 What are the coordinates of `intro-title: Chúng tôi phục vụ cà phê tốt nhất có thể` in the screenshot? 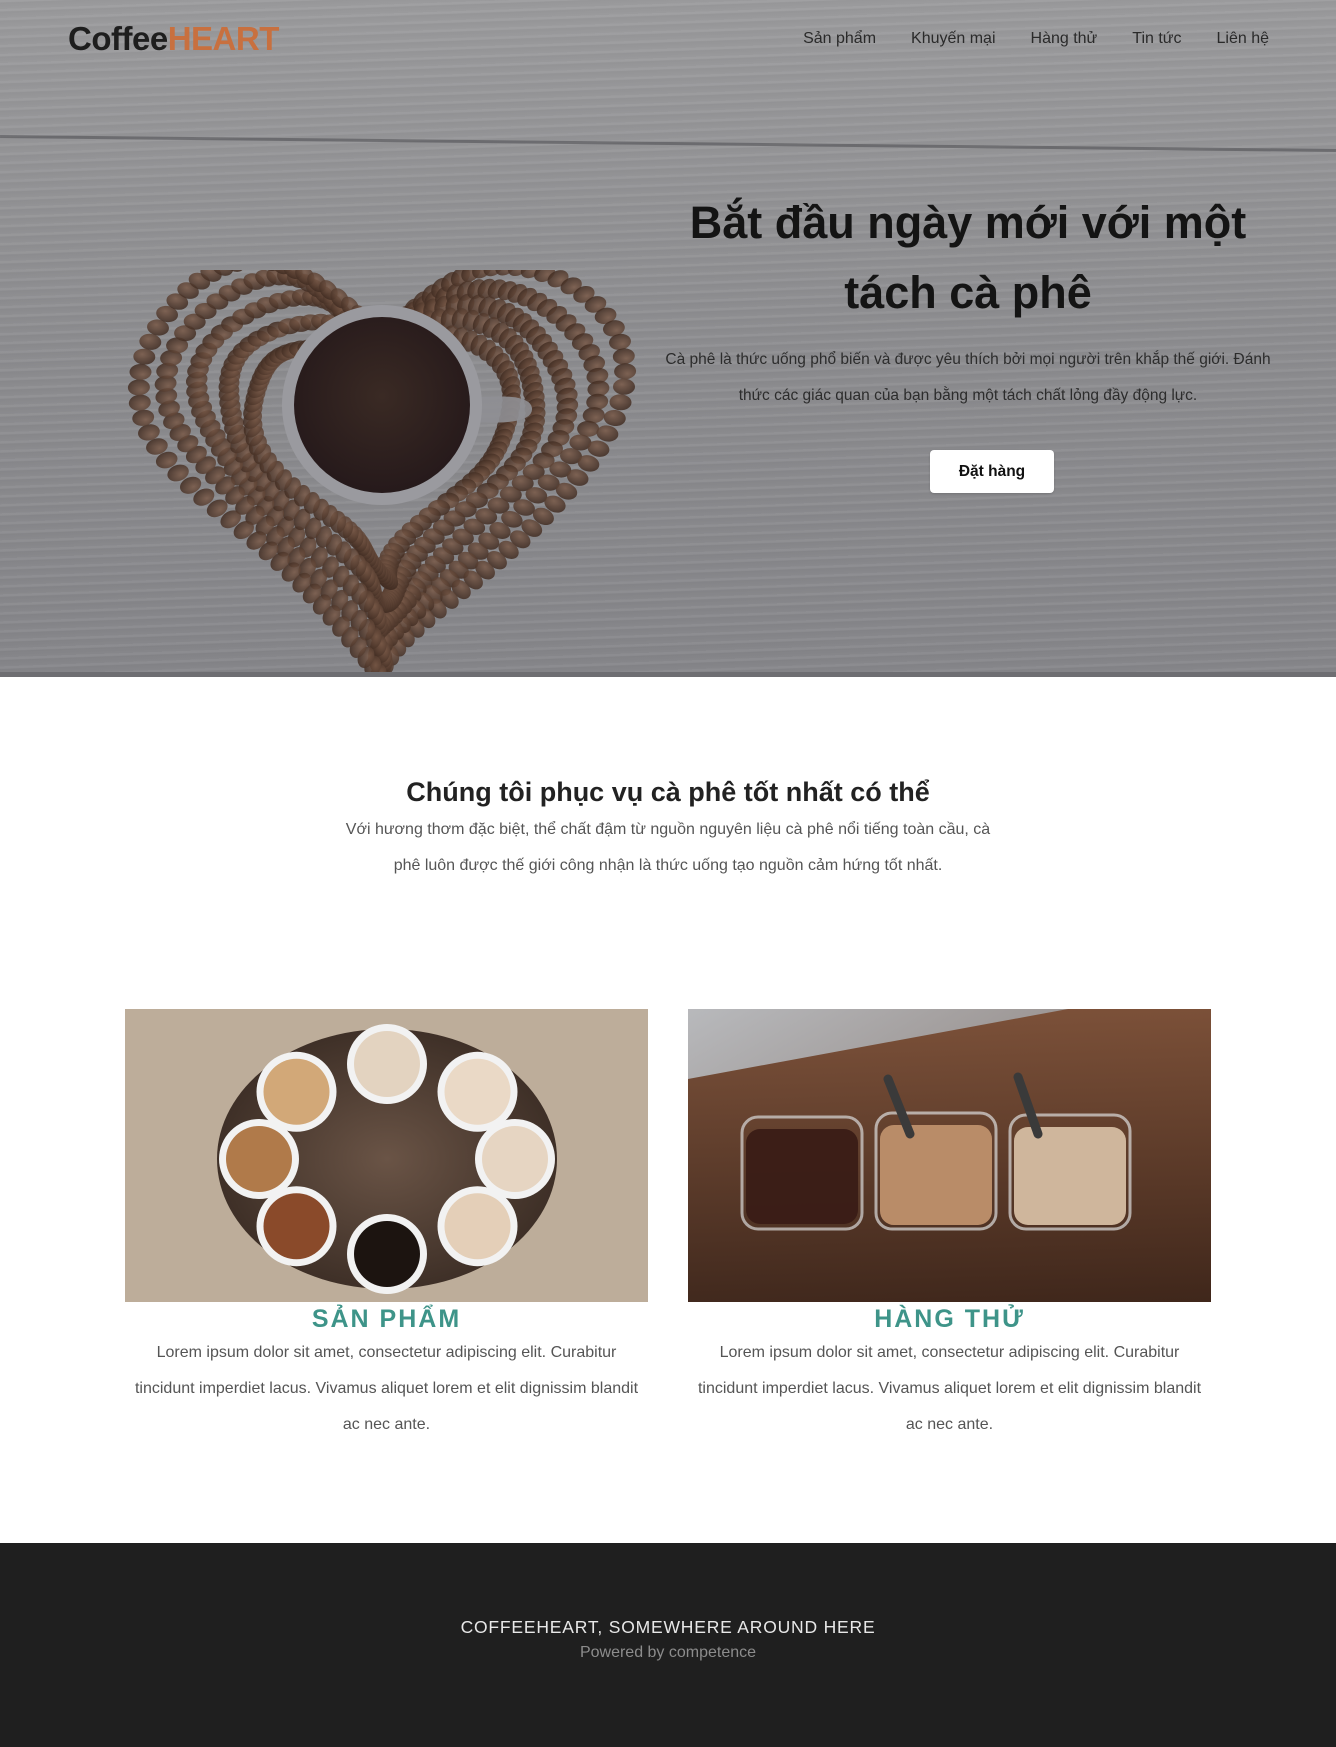 It's located at (668, 792).